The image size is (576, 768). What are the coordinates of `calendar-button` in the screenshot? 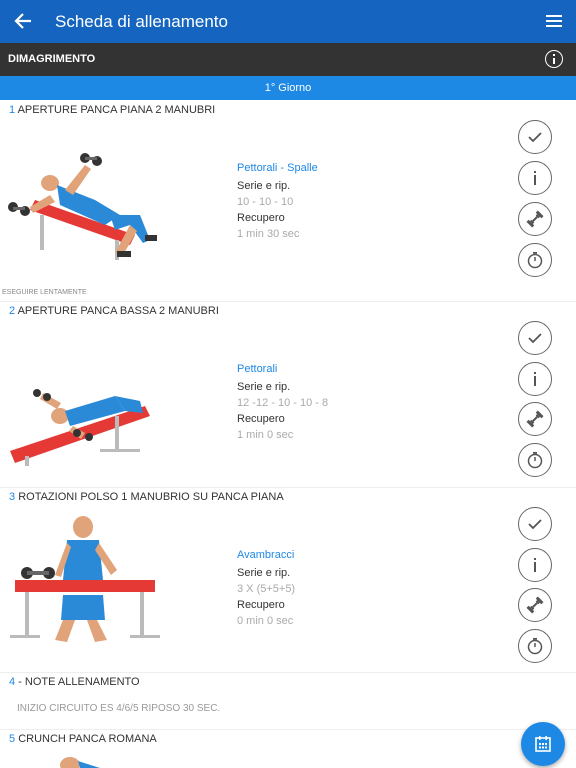 It's located at (543, 744).